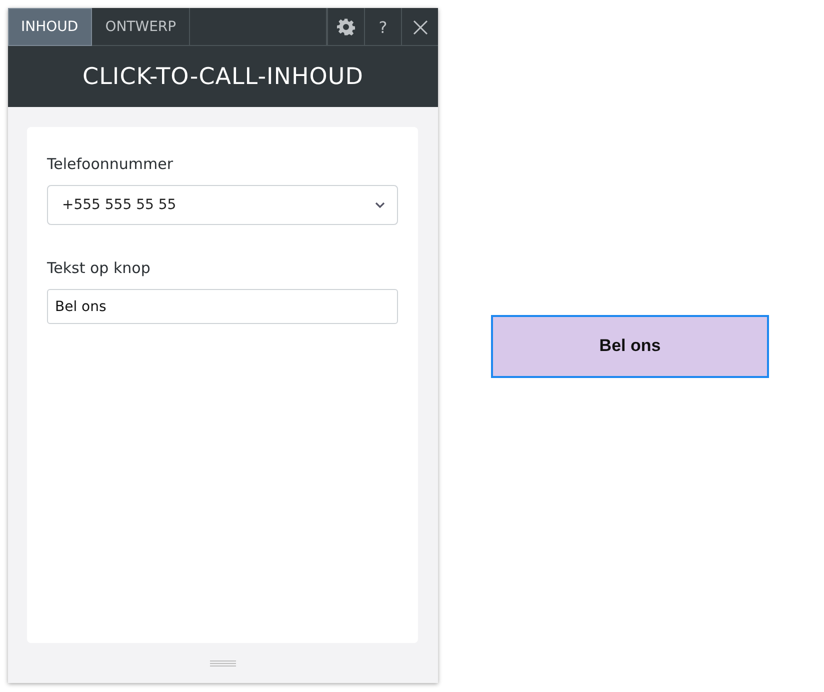 The image size is (824, 692). What do you see at coordinates (346, 27) in the screenshot?
I see `settings-icon` at bounding box center [346, 27].